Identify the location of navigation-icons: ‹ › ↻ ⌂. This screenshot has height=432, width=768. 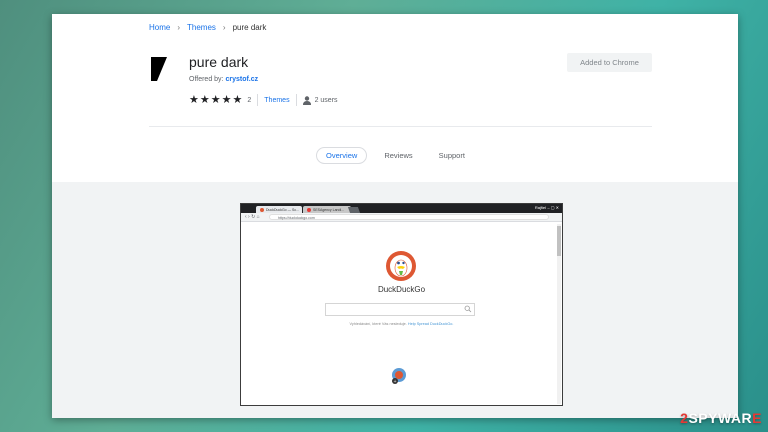
(252, 217).